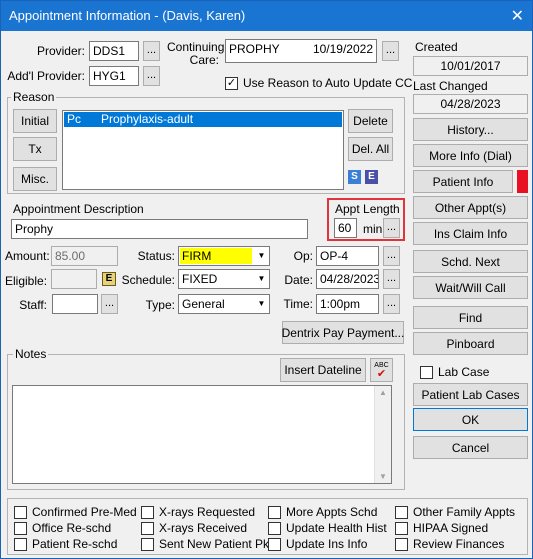 The height and width of the screenshot is (559, 533). Describe the element at coordinates (160, 305) in the screenshot. I see `type-label: Type:` at that location.